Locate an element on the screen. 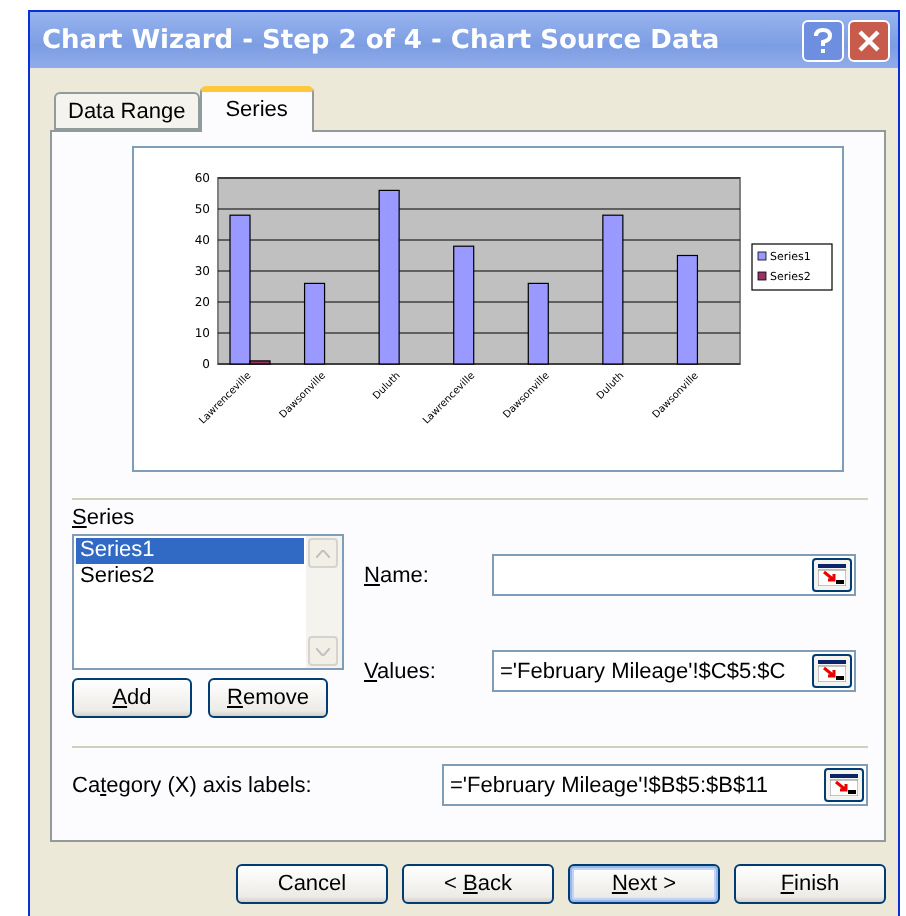 The height and width of the screenshot is (916, 906). remove-button: Remove is located at coordinates (268, 698).